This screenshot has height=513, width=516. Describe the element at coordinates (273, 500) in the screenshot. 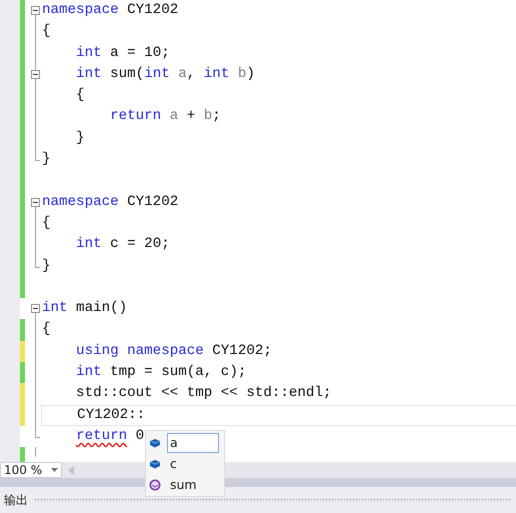

I see `grip-drawing` at that location.